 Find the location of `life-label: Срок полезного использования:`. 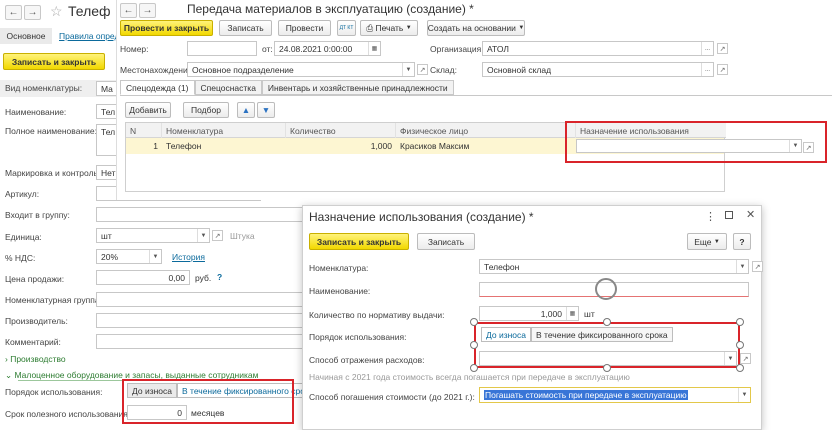

life-label: Срок полезного использования: is located at coordinates (68, 414).